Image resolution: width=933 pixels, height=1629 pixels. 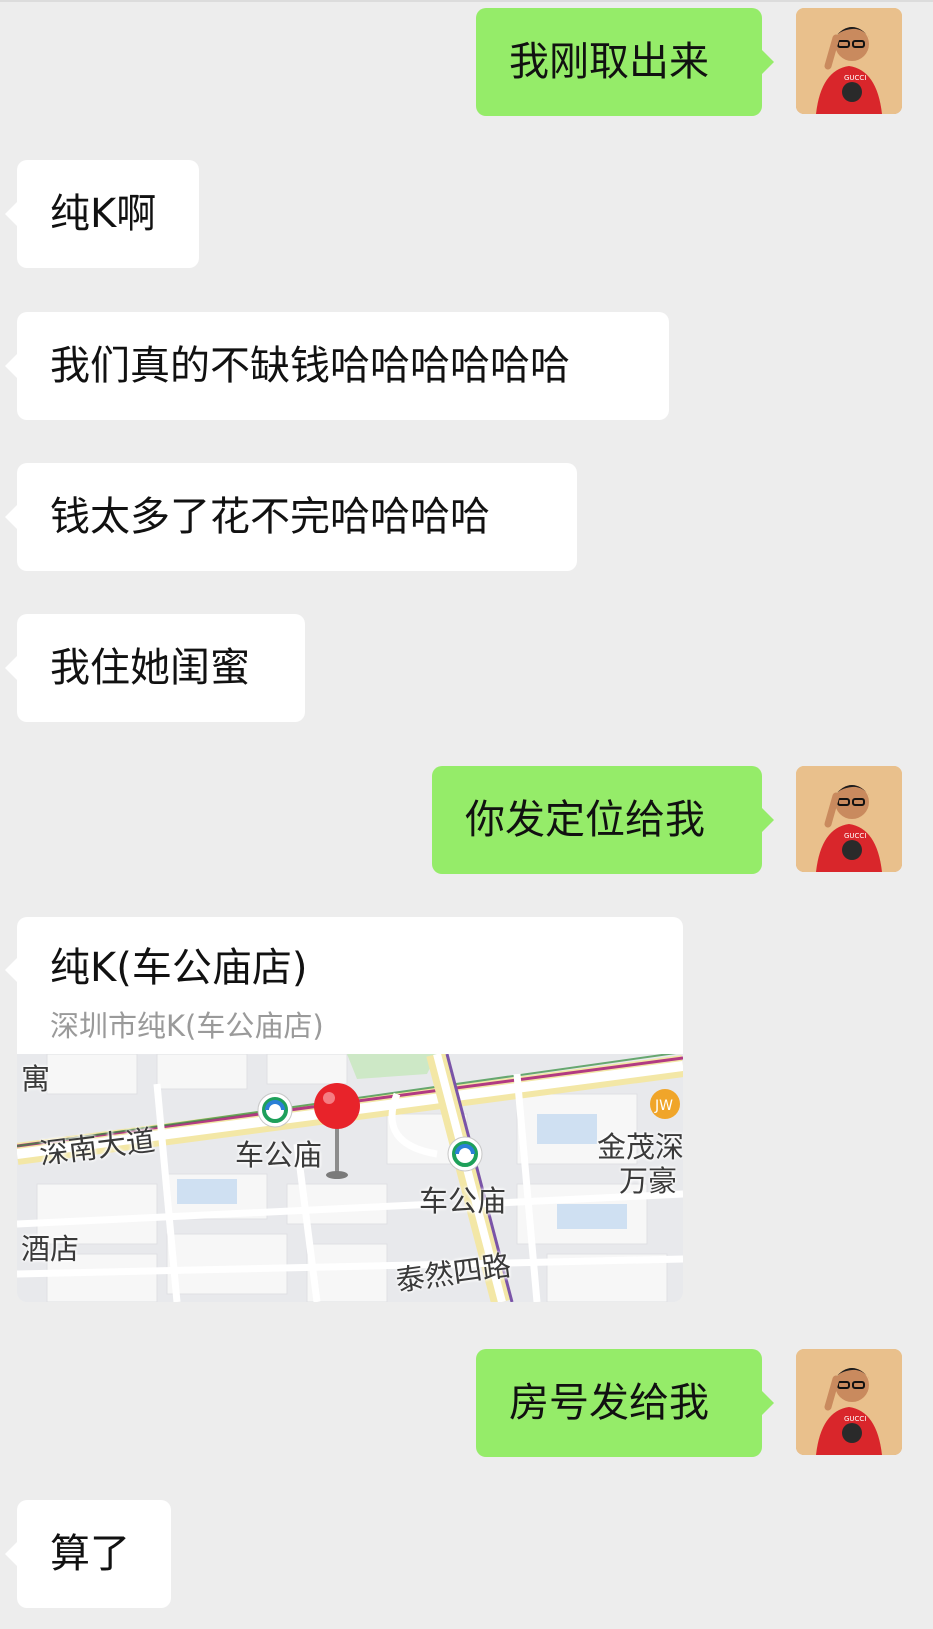 I want to click on message-bubble-other: 纯K啊, so click(x=102, y=214).